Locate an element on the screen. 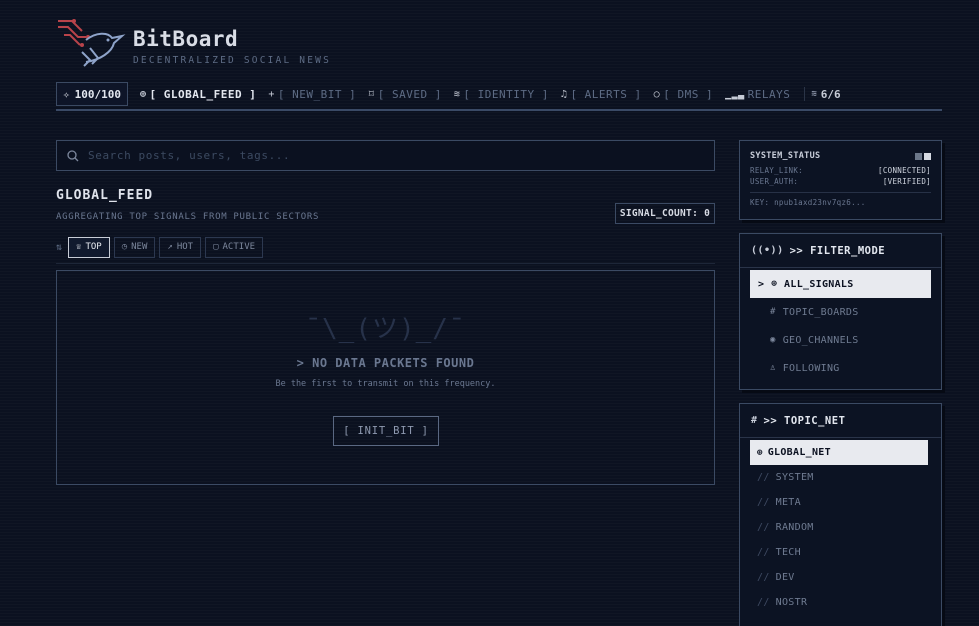  nav-label: [ GLOBAL_FEED ] is located at coordinates (203, 94).